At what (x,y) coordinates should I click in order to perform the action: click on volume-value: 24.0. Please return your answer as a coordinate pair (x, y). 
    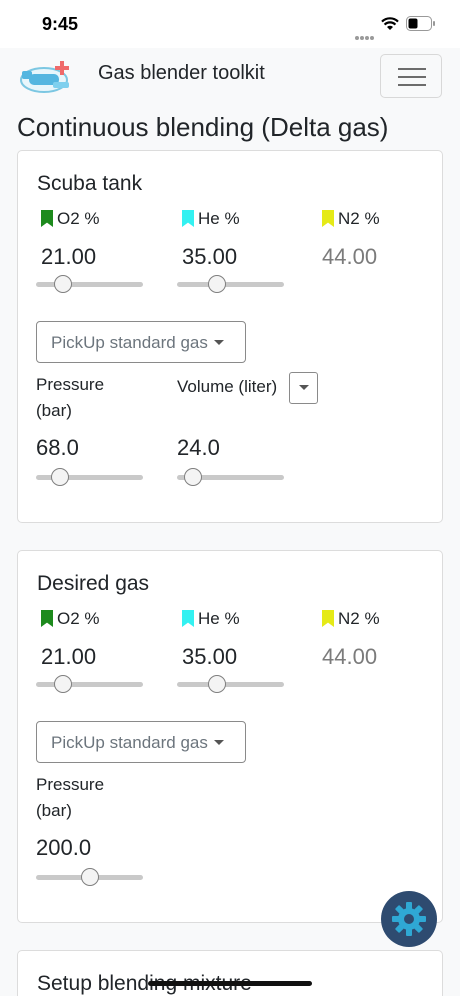
    Looking at the image, I should click on (198, 447).